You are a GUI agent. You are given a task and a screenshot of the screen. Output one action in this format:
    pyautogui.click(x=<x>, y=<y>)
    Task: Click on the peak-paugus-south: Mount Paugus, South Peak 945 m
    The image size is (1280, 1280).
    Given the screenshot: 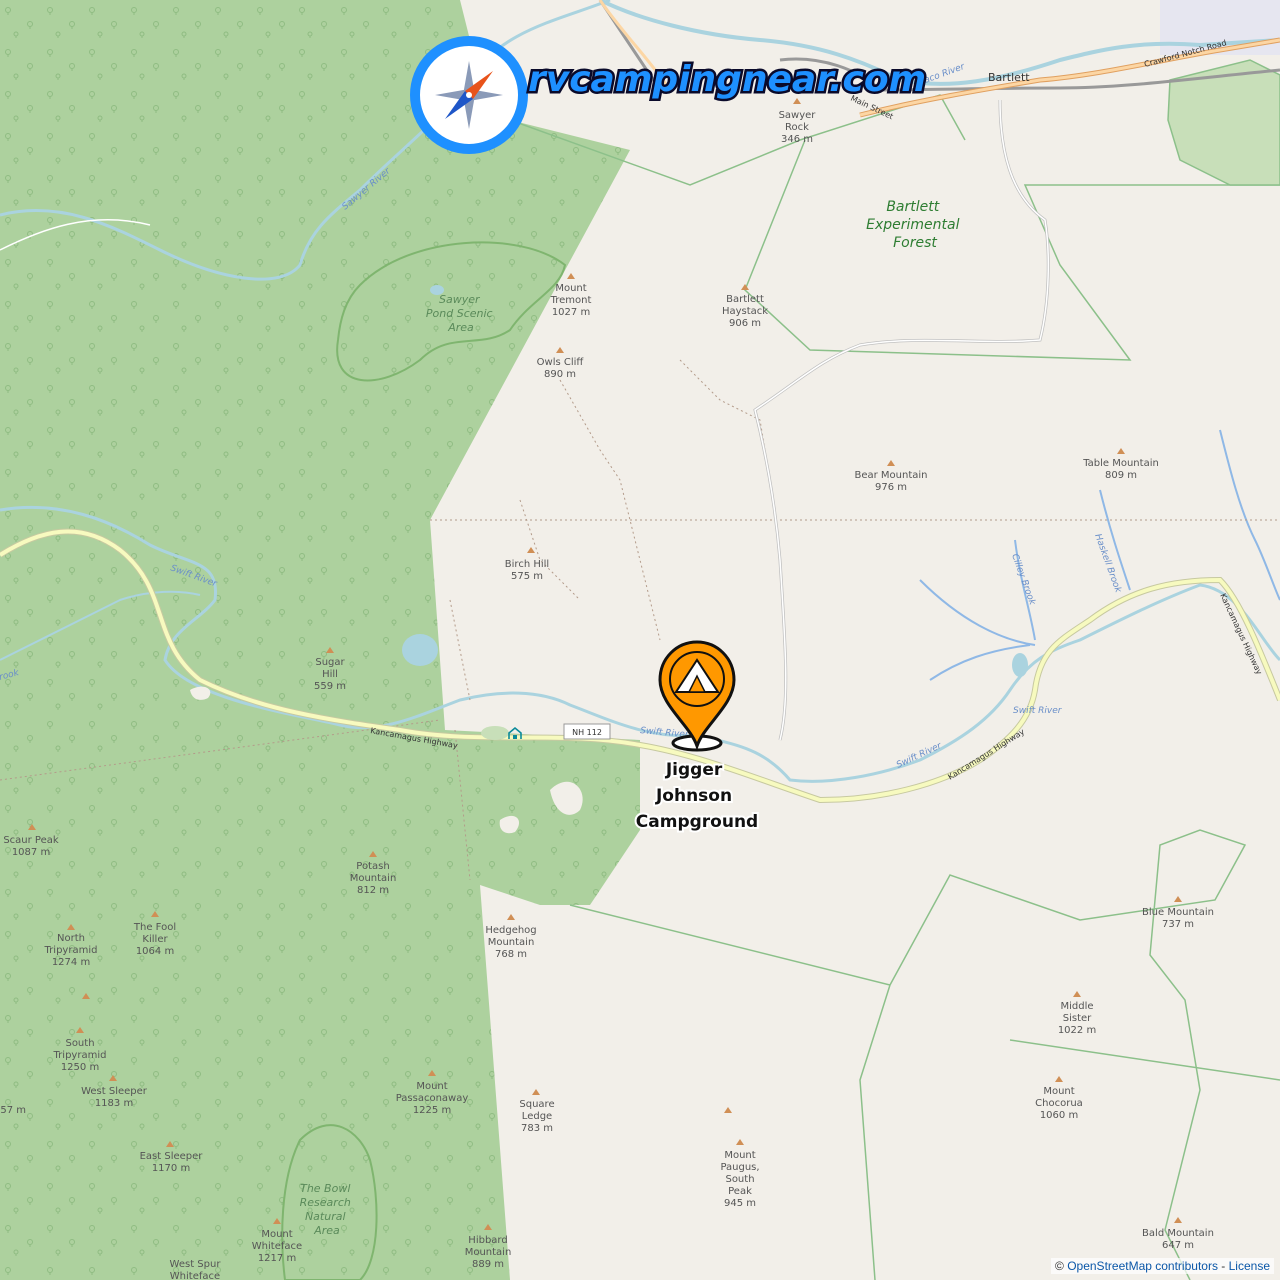 What is the action you would take?
    pyautogui.click(x=739, y=1179)
    